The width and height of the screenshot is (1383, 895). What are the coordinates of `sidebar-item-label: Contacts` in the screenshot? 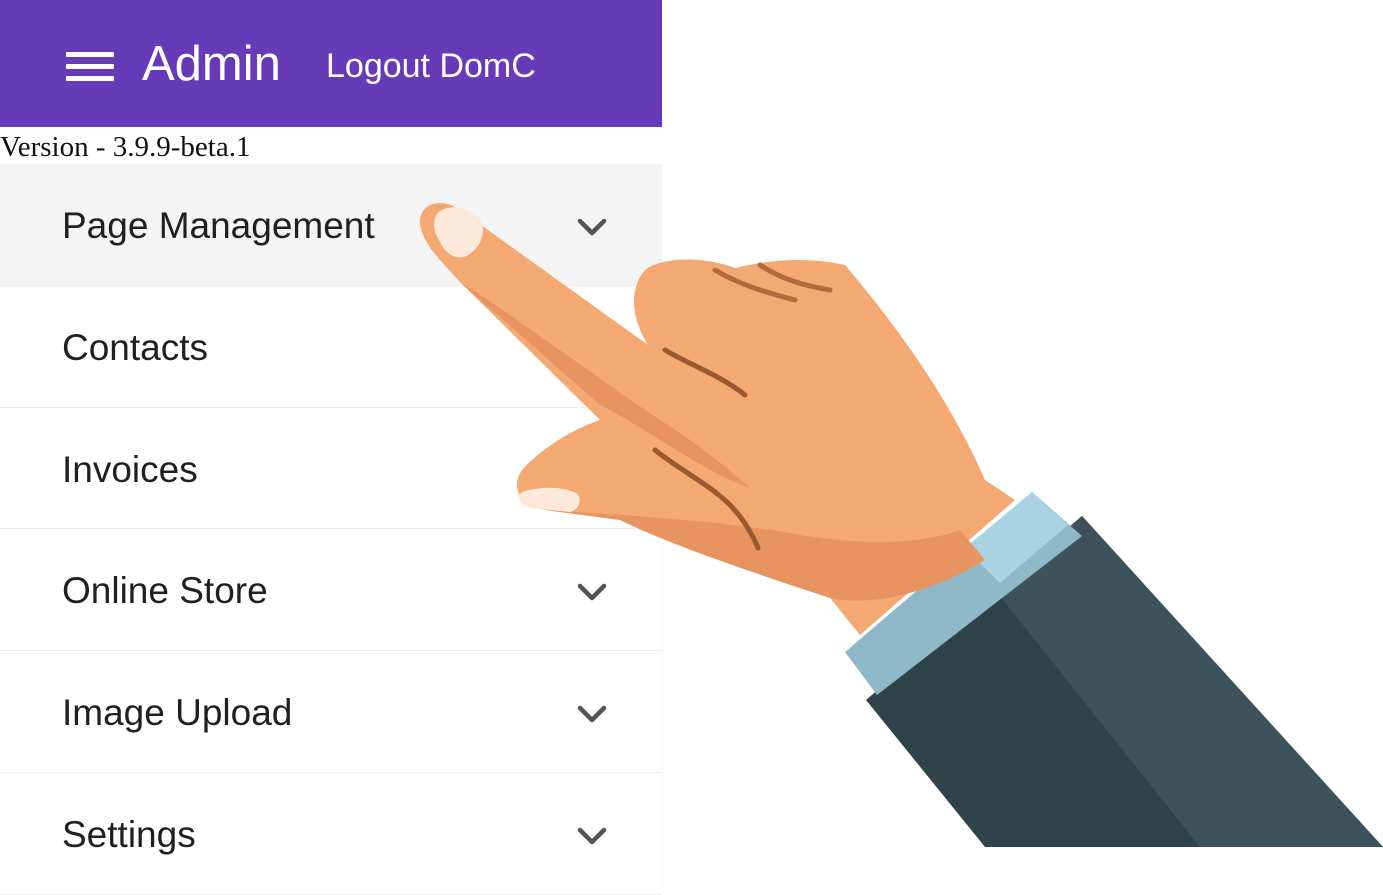 It's located at (135, 347).